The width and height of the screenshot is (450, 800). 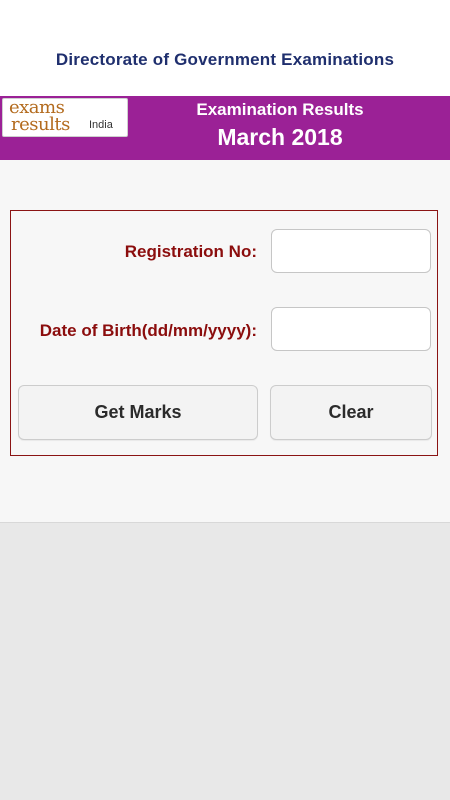 I want to click on top-bar: Directorate of Government Examinations, so click(x=225, y=48).